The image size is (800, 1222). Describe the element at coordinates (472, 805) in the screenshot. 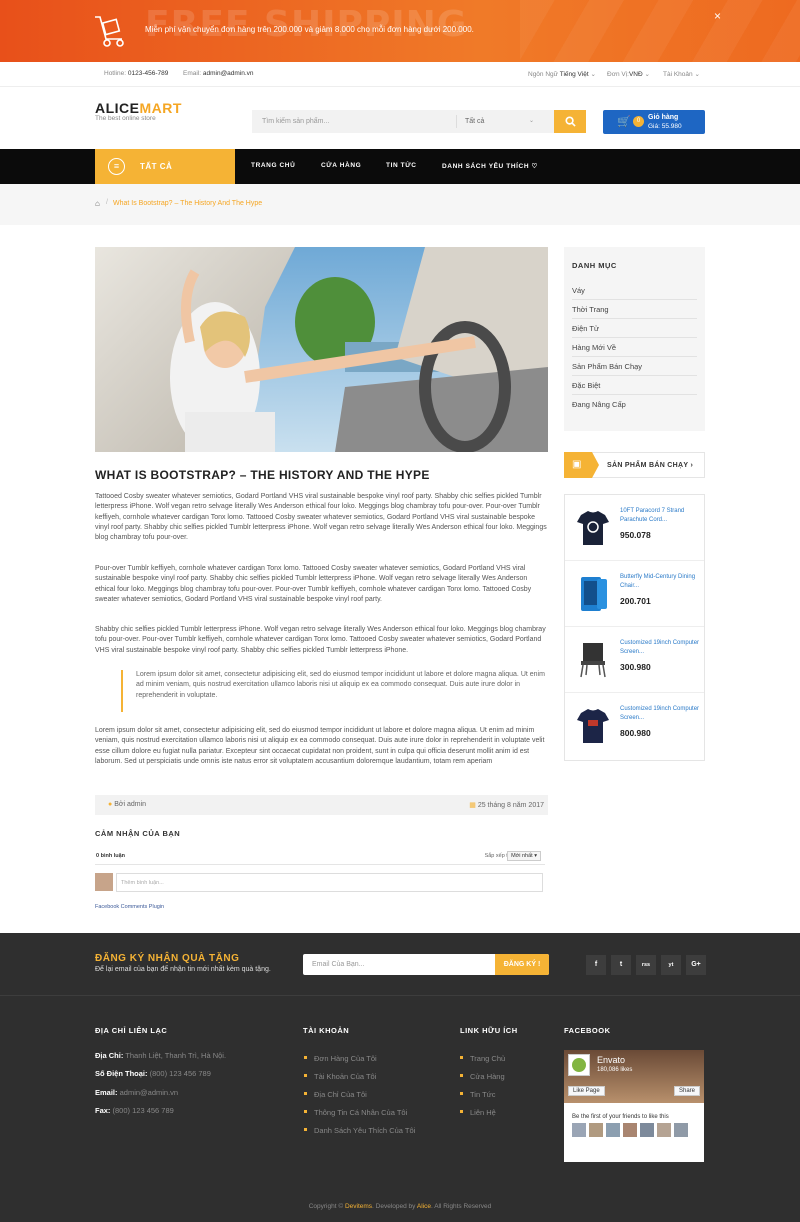

I see `calendar-icon: ▦` at that location.